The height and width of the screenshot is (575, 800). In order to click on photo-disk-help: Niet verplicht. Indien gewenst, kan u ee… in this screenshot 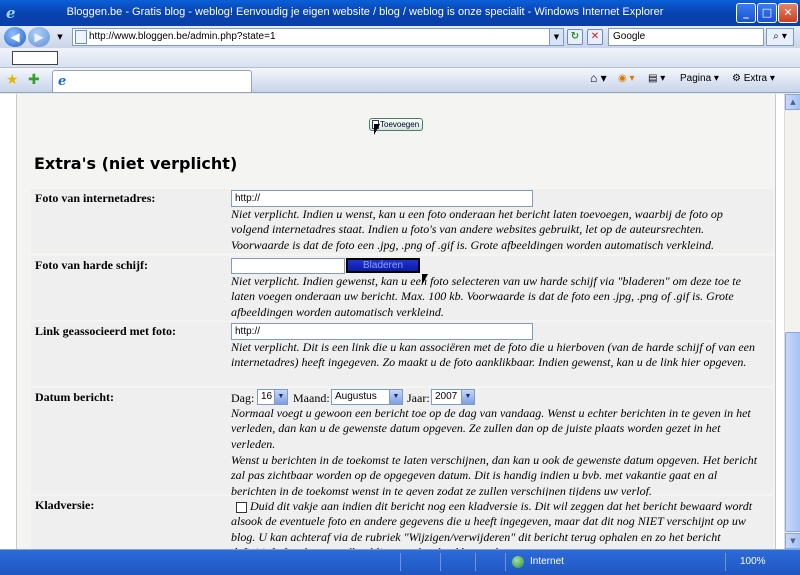, I will do `click(486, 296)`.